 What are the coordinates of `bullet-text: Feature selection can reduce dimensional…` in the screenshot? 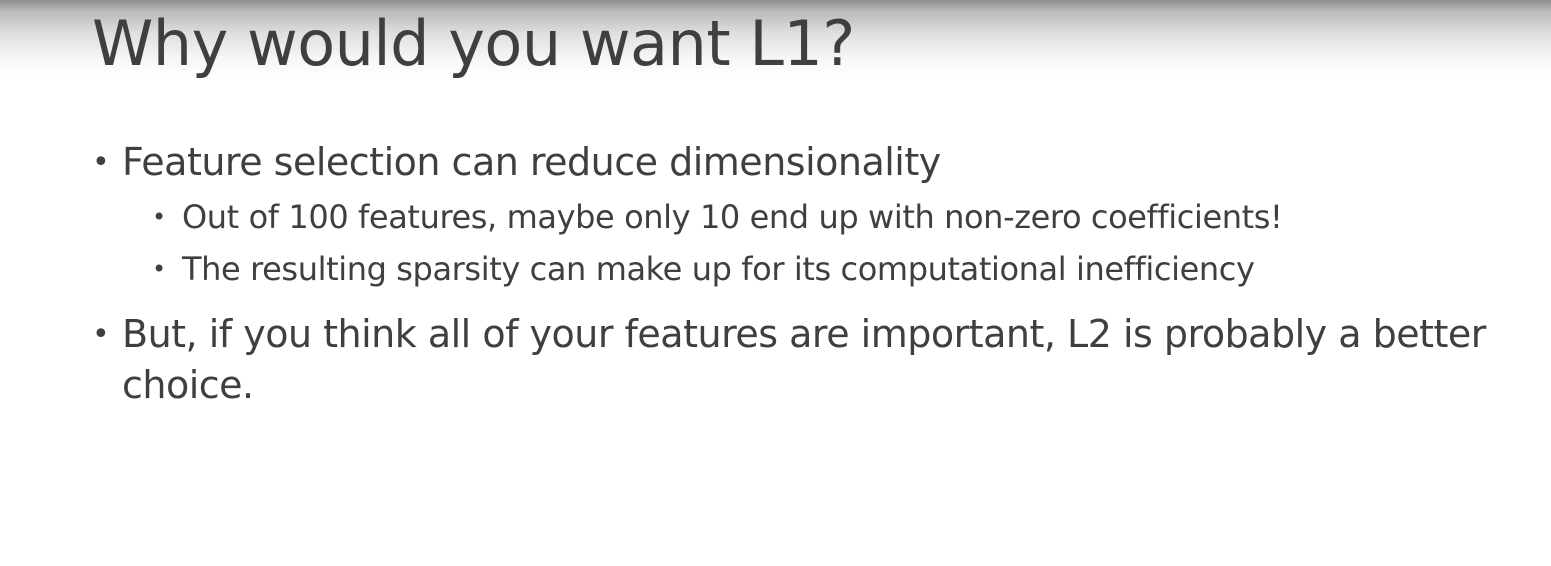 It's located at (531, 162).